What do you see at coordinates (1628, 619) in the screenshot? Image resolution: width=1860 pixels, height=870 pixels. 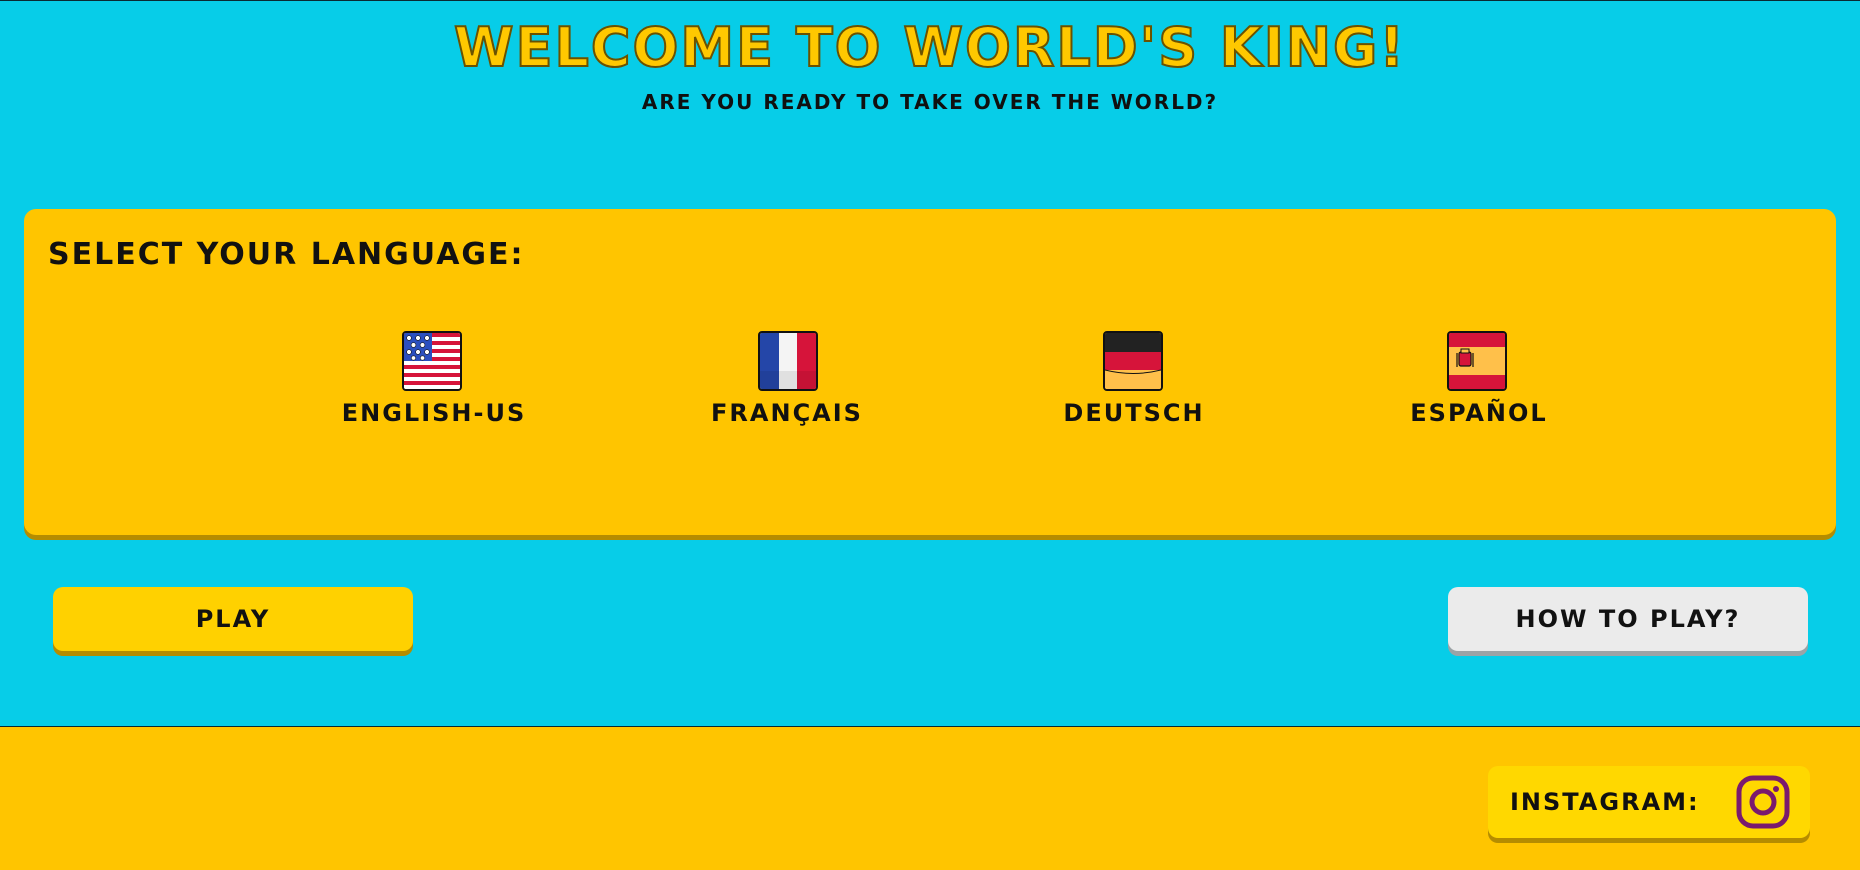 I see `how-to-play-button: HOW TO PLAY?` at bounding box center [1628, 619].